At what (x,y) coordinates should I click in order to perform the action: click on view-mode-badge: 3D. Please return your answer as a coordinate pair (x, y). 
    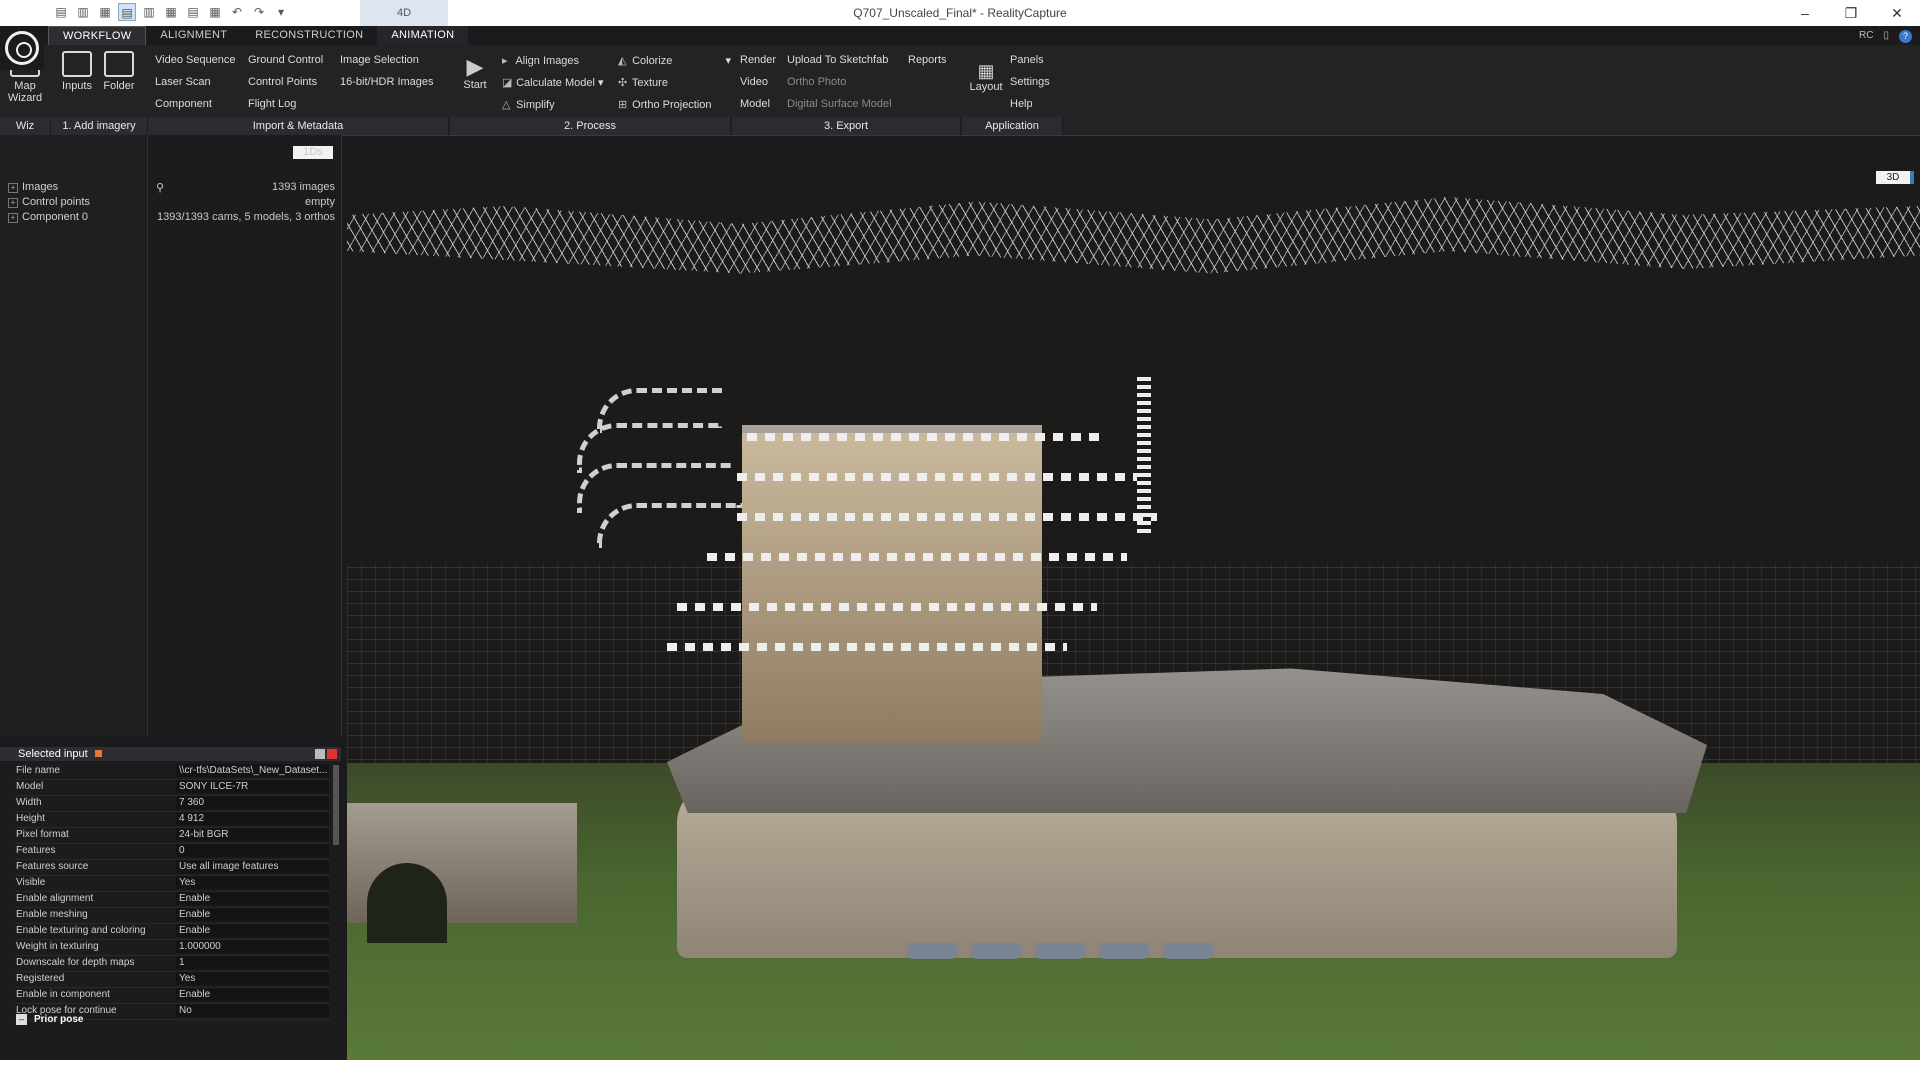
    Looking at the image, I should click on (1895, 177).